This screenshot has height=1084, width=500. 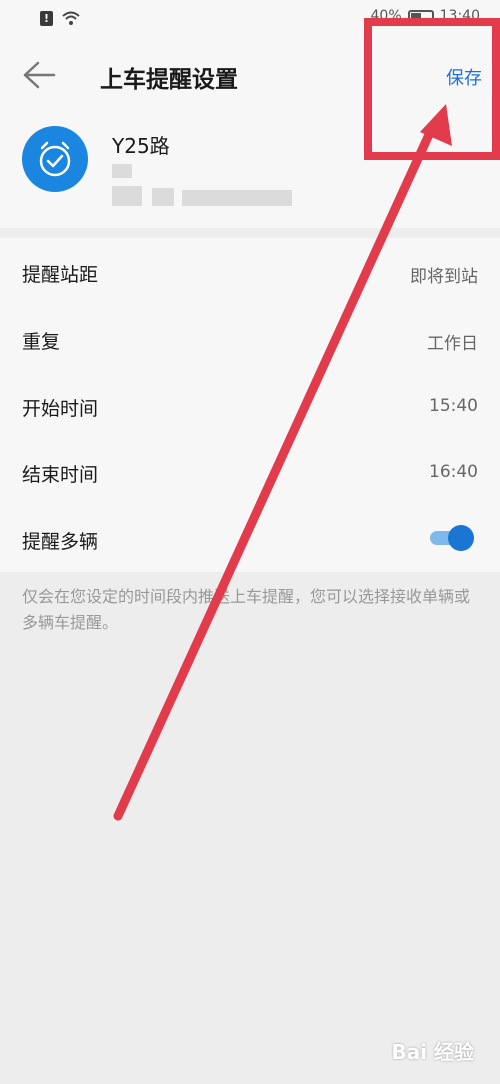 I want to click on back-arrow-icon, so click(x=39, y=75).